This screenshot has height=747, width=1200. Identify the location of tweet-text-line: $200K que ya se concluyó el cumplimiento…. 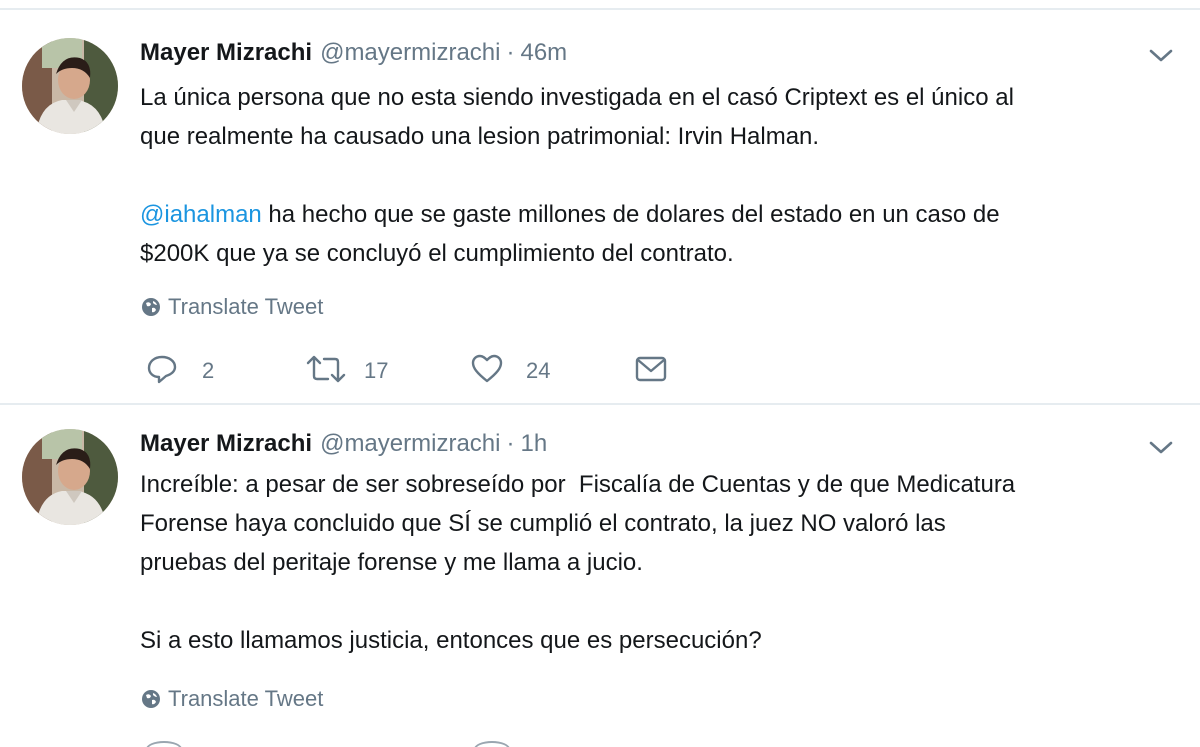
(437, 253).